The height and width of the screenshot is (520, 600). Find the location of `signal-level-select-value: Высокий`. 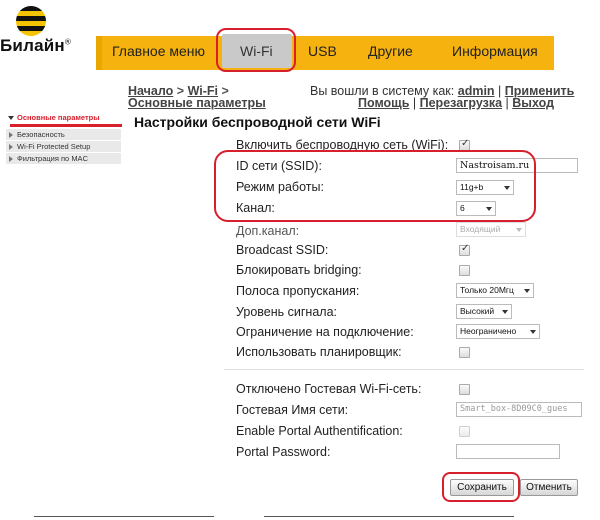

signal-level-select-value: Высокий is located at coordinates (477, 311).